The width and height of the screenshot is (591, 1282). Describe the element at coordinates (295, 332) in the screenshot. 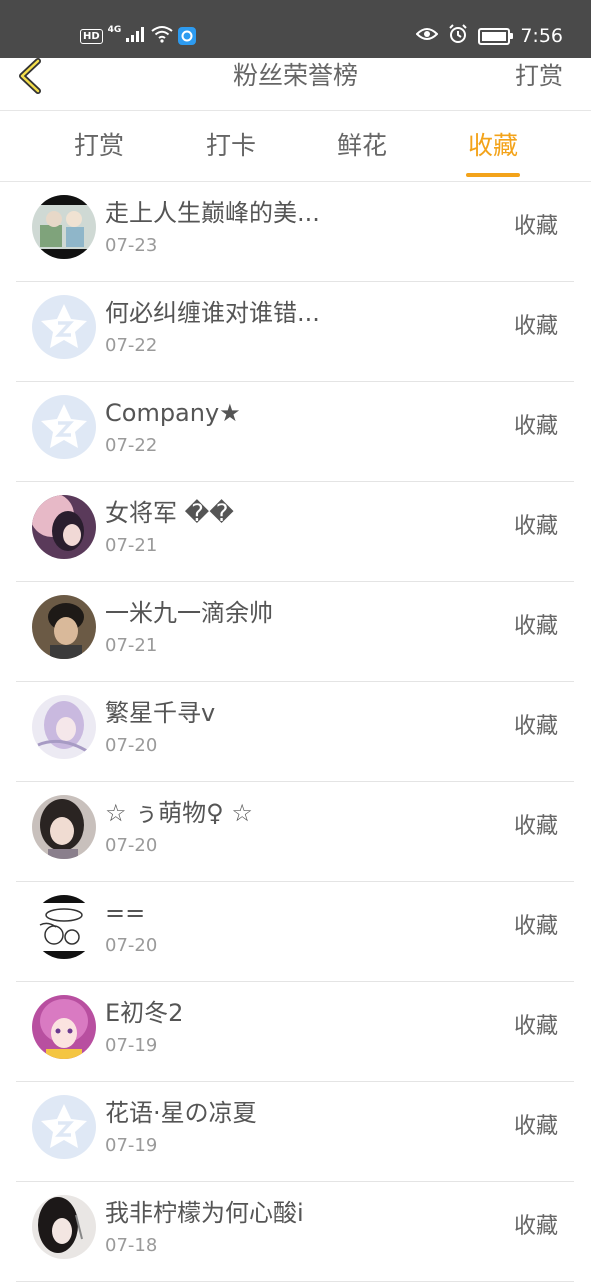

I see `list-item: 何必纠缠谁对谁错... 07-22 收藏` at that location.